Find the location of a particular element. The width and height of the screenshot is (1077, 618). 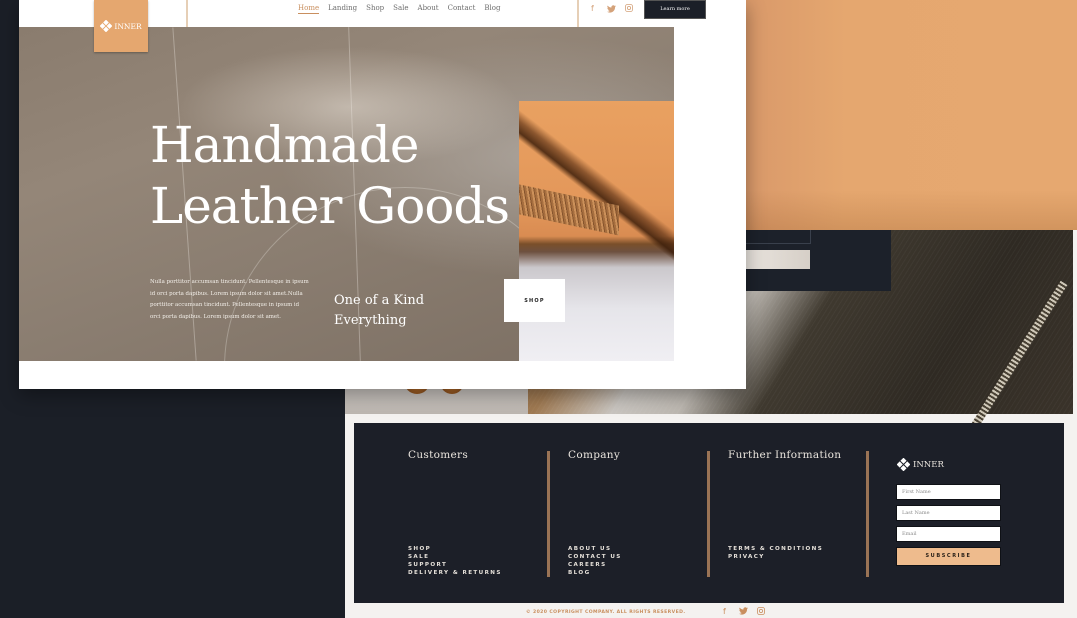

hero-tagline-line: One of a Kind is located at coordinates (379, 300).